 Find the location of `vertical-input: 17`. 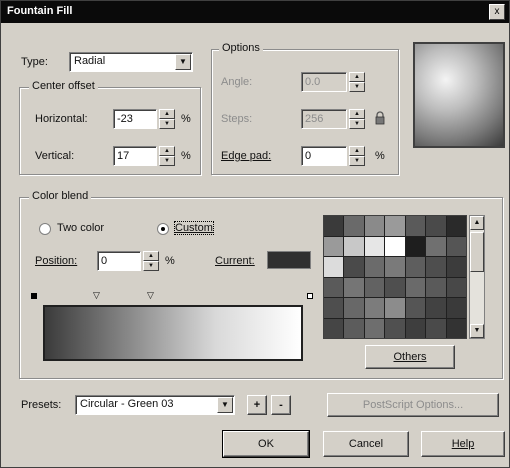

vertical-input: 17 is located at coordinates (135, 156).